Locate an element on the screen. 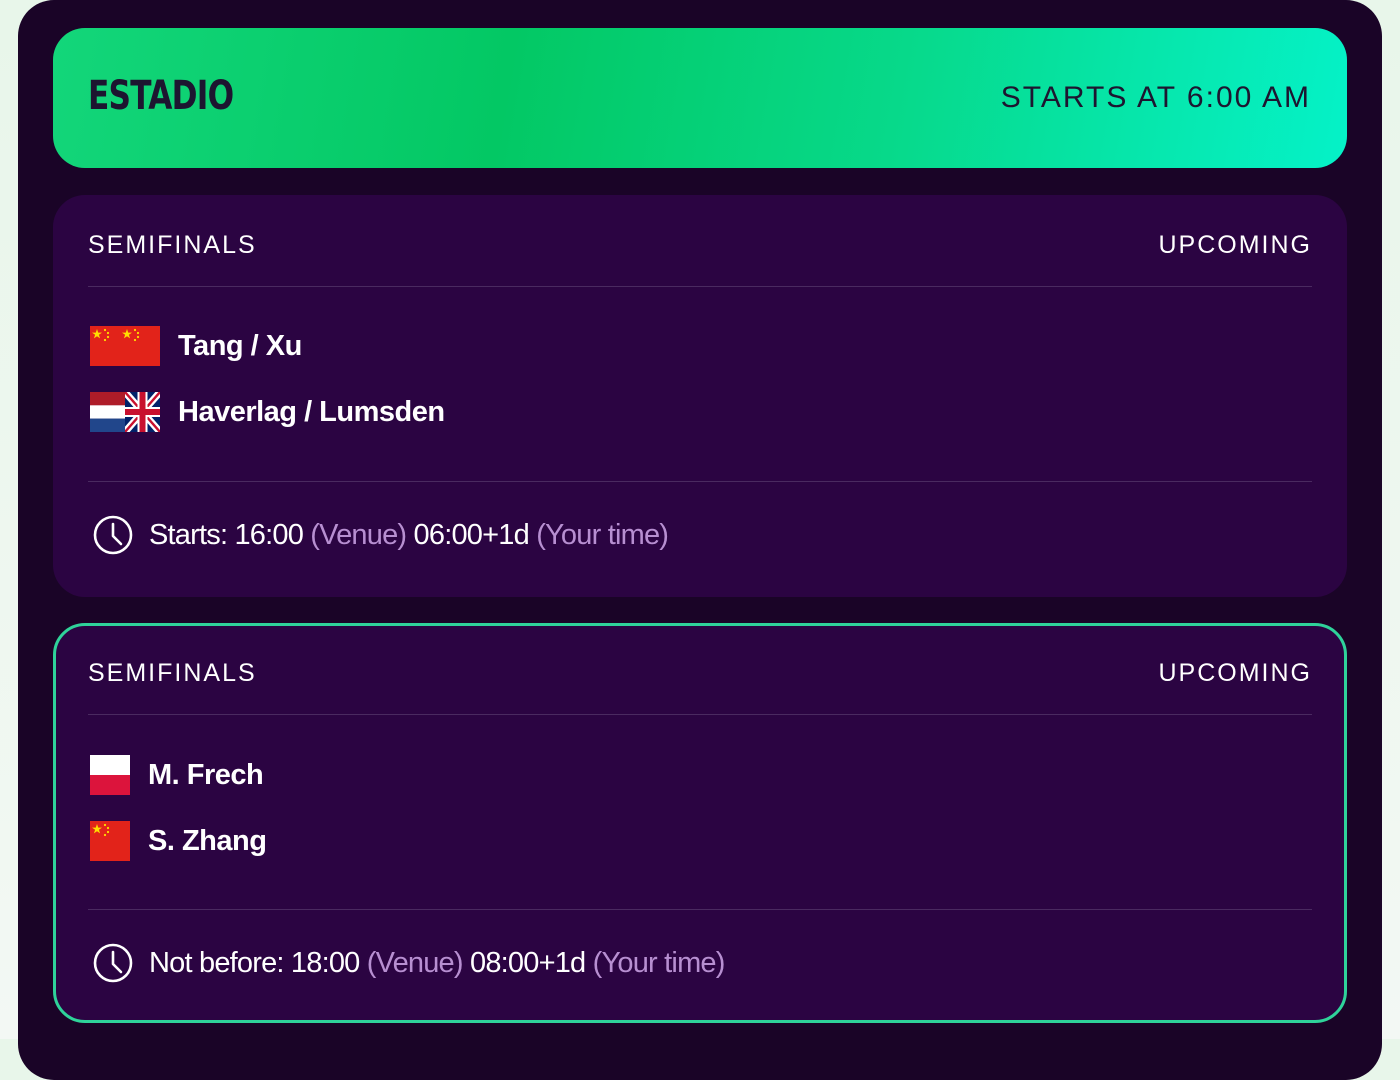 The image size is (1400, 1080). start-time-venue: Not before: 18:00 is located at coordinates (254, 962).